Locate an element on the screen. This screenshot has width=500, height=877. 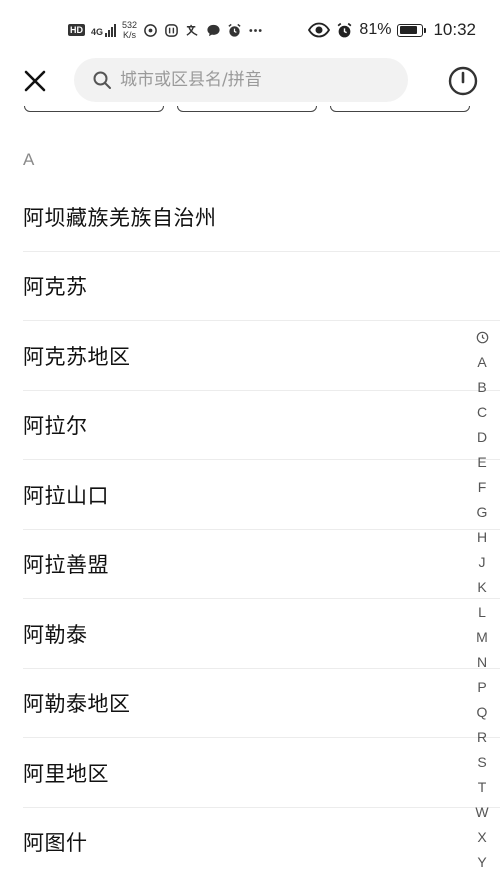
translate-icon is located at coordinates (192, 30).